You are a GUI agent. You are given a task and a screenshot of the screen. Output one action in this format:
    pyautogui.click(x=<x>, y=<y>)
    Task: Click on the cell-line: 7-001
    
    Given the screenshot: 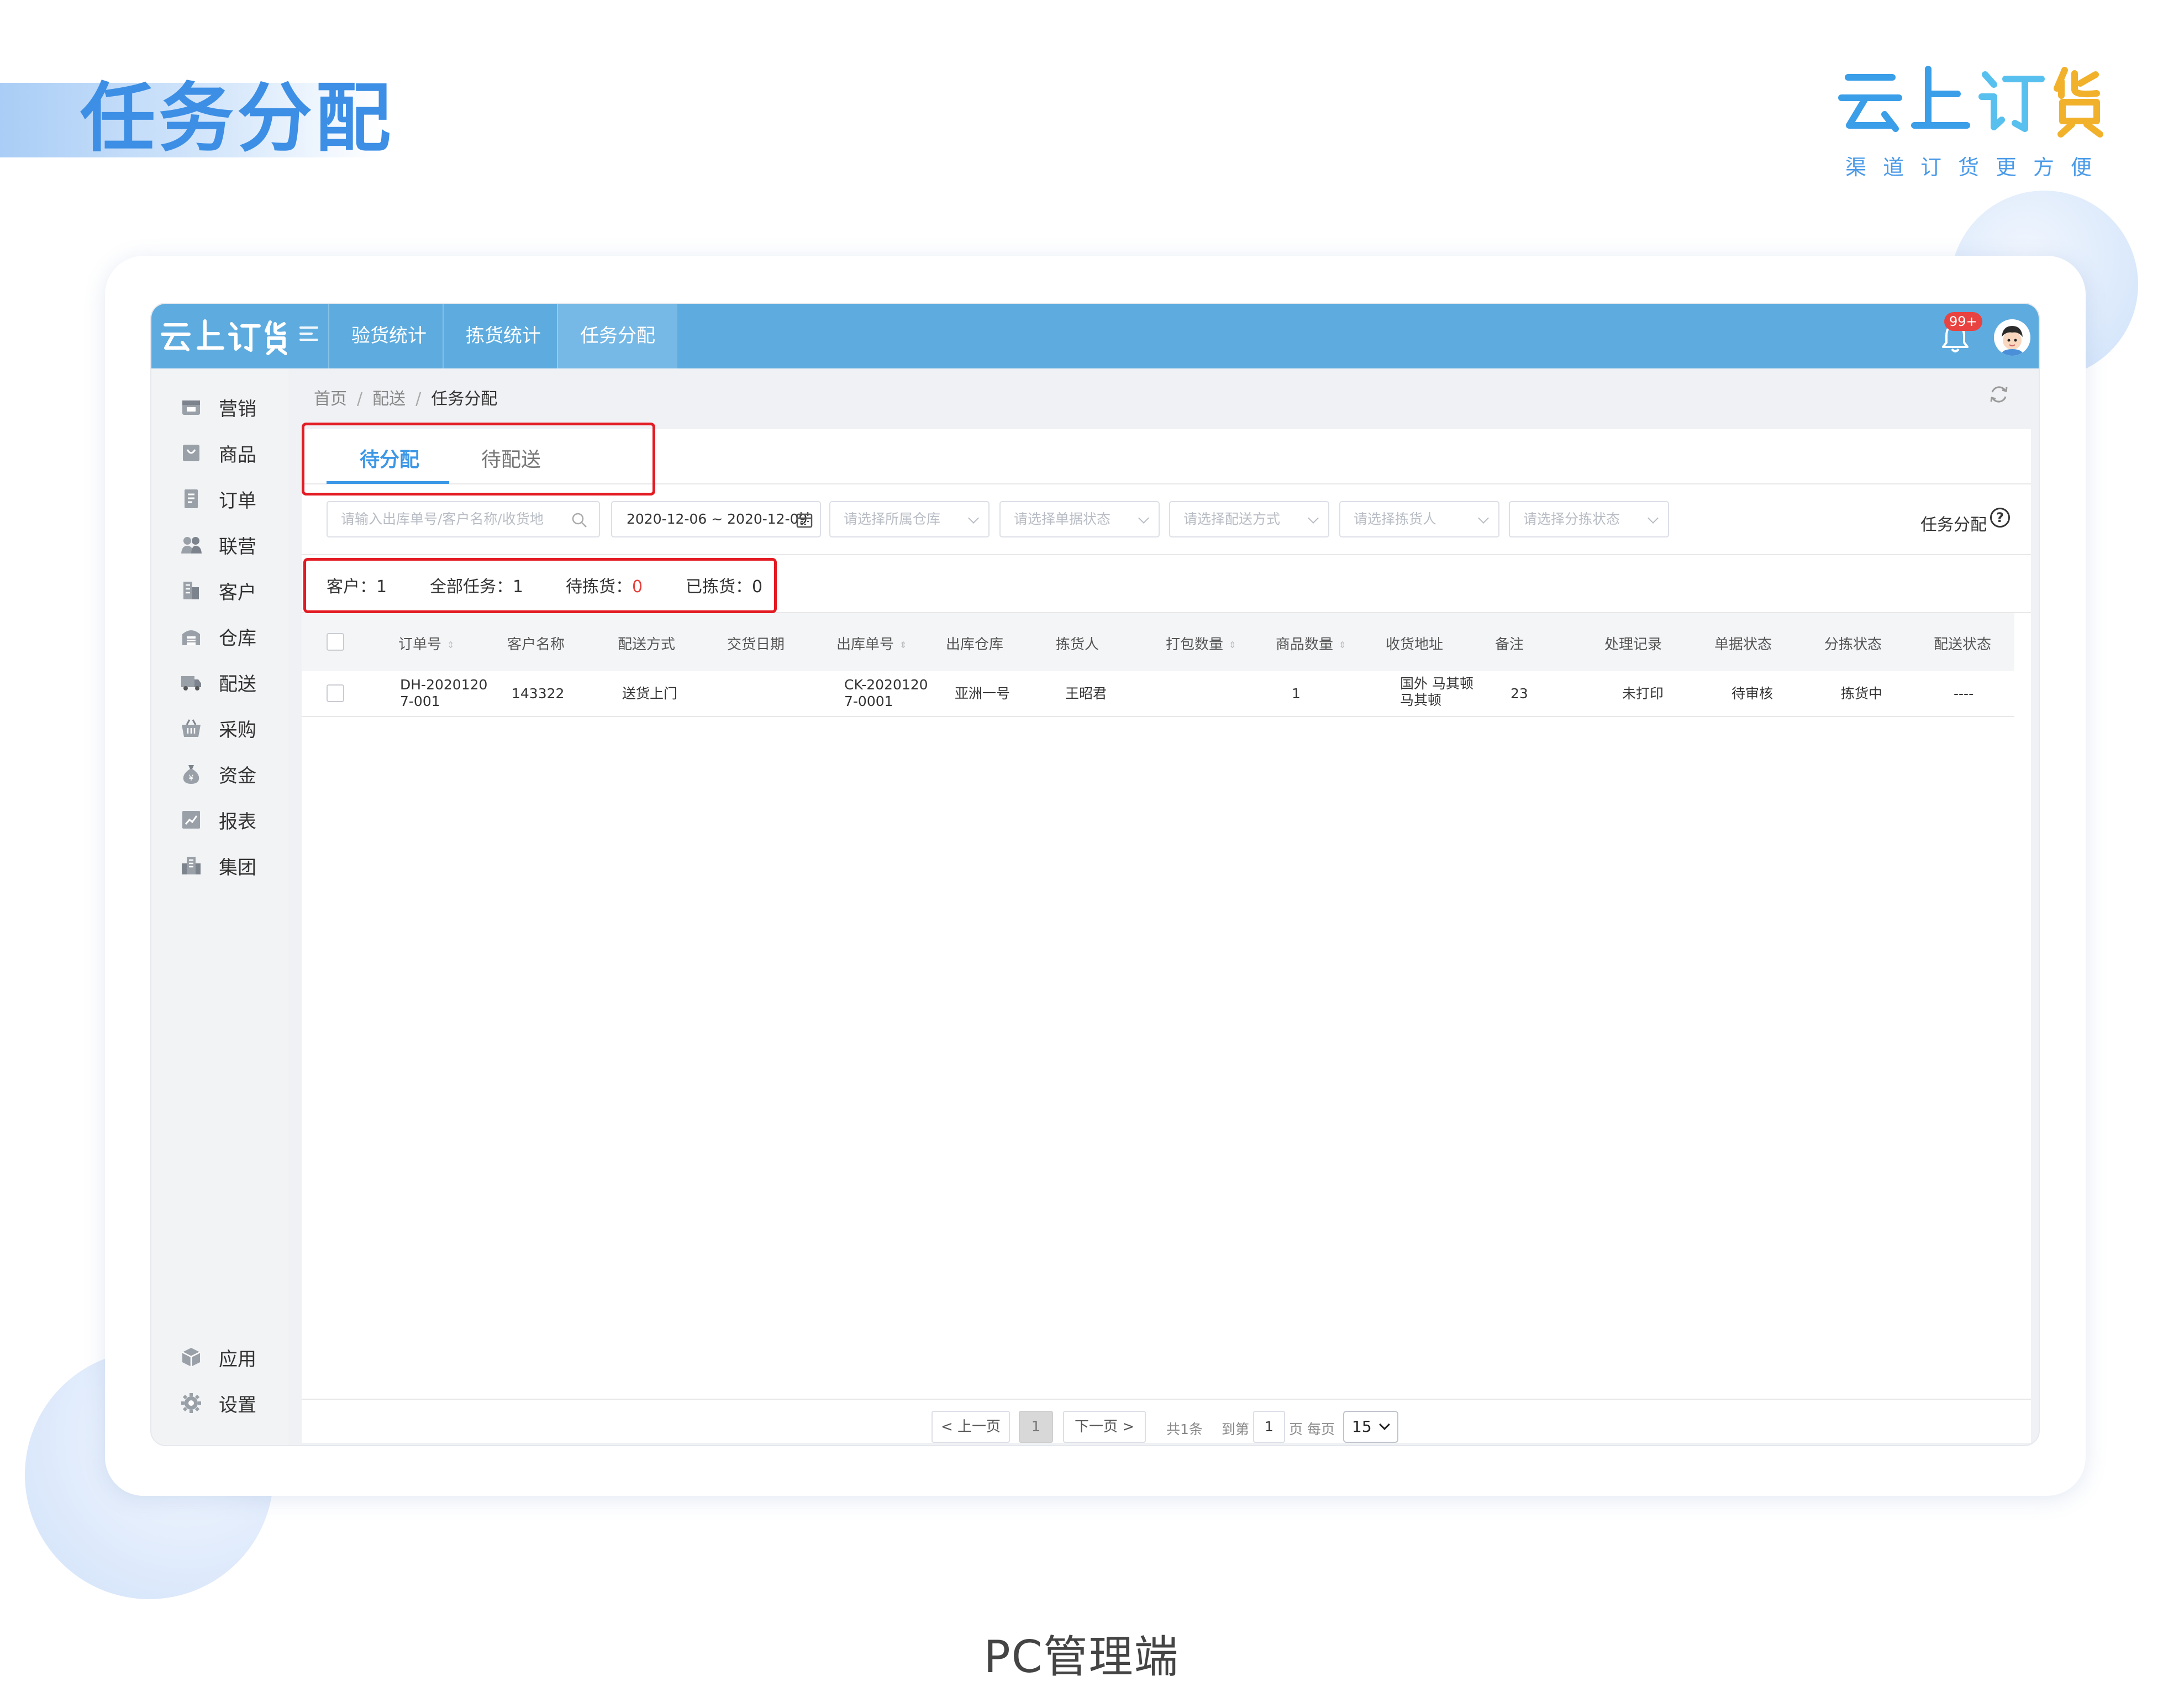 What is the action you would take?
    pyautogui.click(x=420, y=701)
    